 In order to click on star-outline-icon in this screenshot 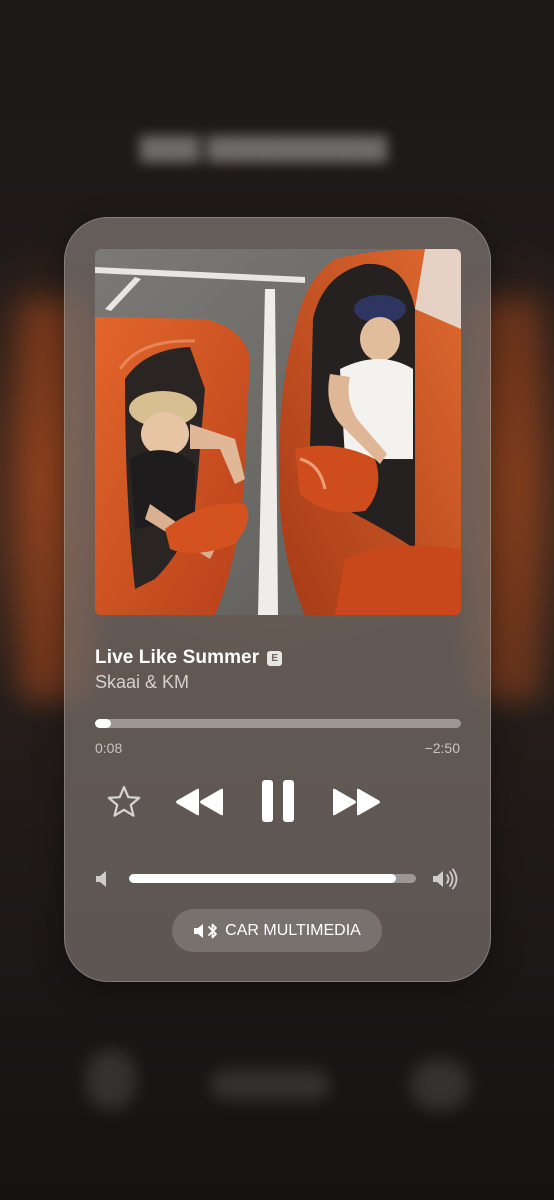, I will do `click(124, 801)`.